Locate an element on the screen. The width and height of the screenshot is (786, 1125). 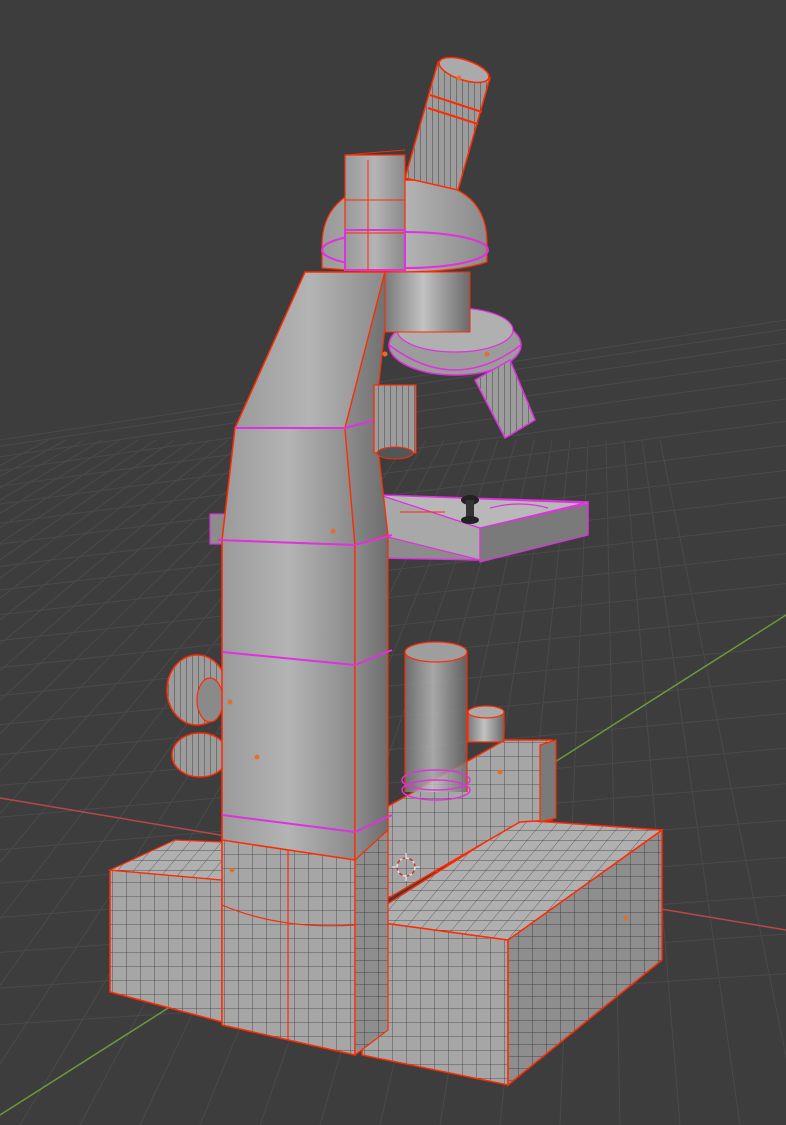
objective-lens-left is located at coordinates (395, 422).